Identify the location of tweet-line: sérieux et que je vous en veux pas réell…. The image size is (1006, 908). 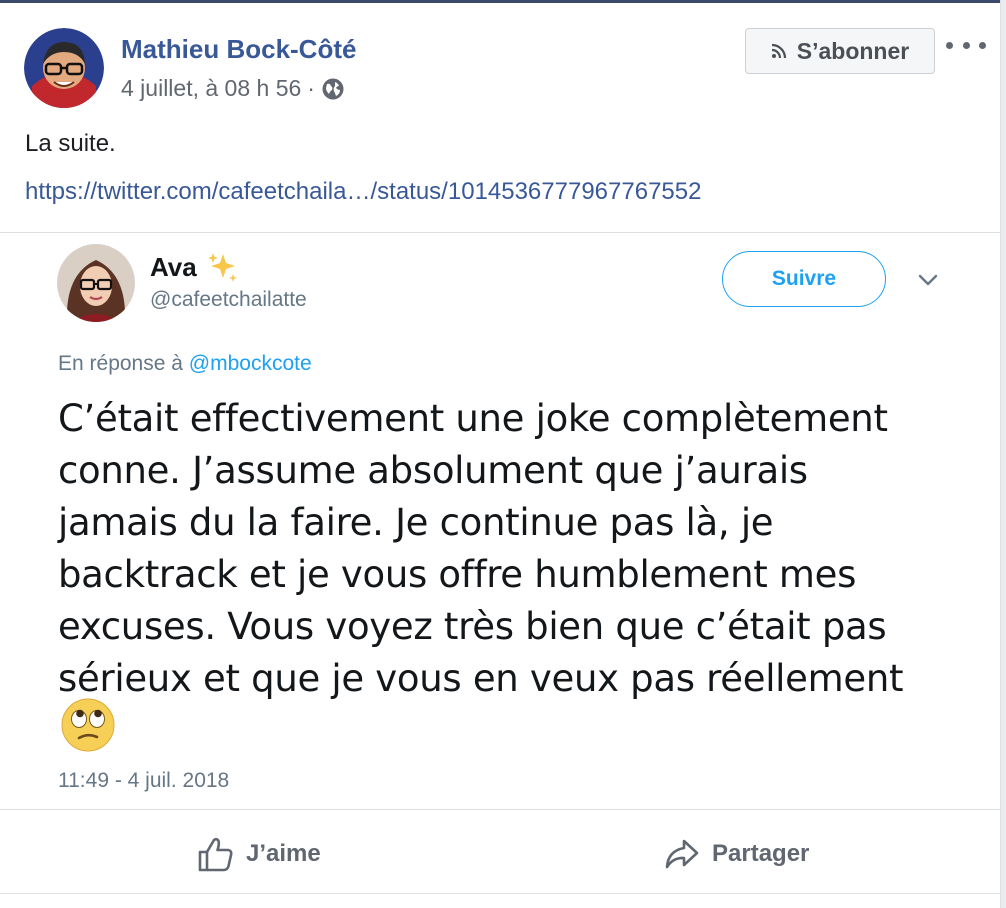
(481, 678).